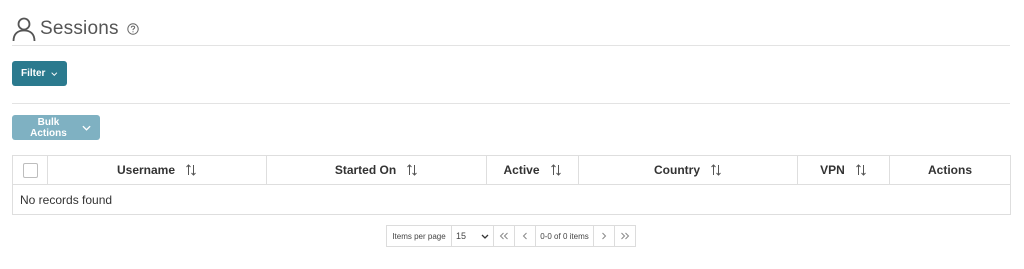 The height and width of the screenshot is (269, 1024). I want to click on column-header-active: Active, so click(533, 170).